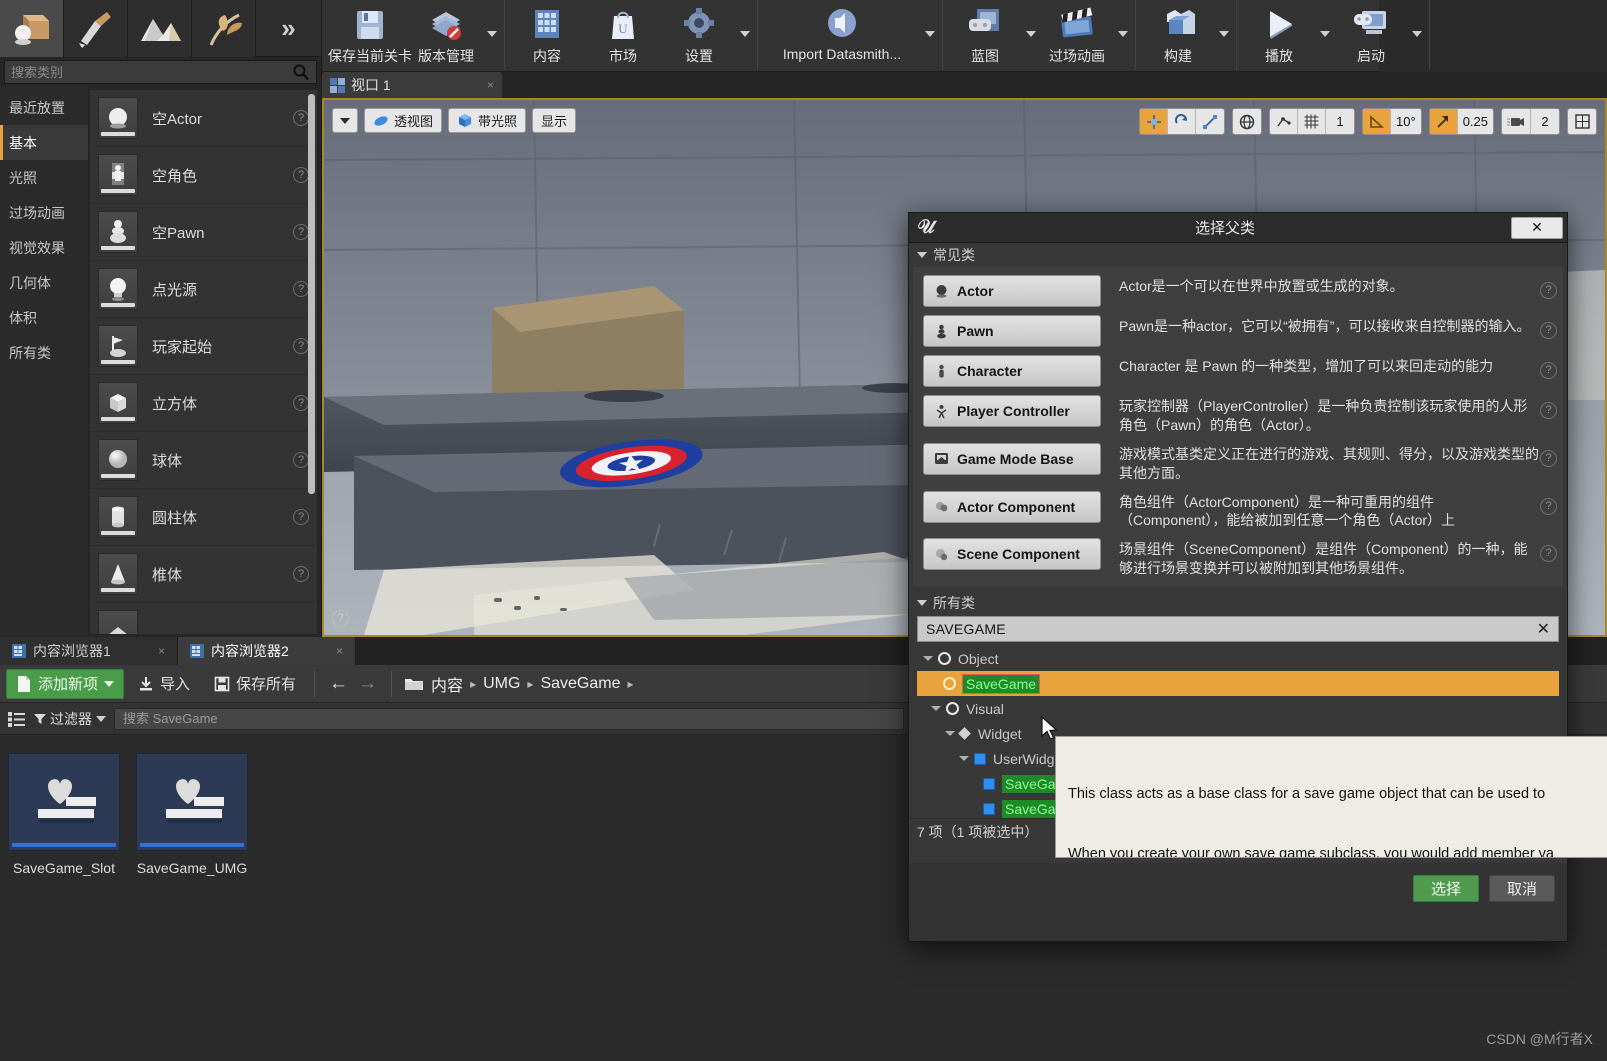 The height and width of the screenshot is (1061, 1607). What do you see at coordinates (492, 34) in the screenshot?
I see `source-control-dropdown` at bounding box center [492, 34].